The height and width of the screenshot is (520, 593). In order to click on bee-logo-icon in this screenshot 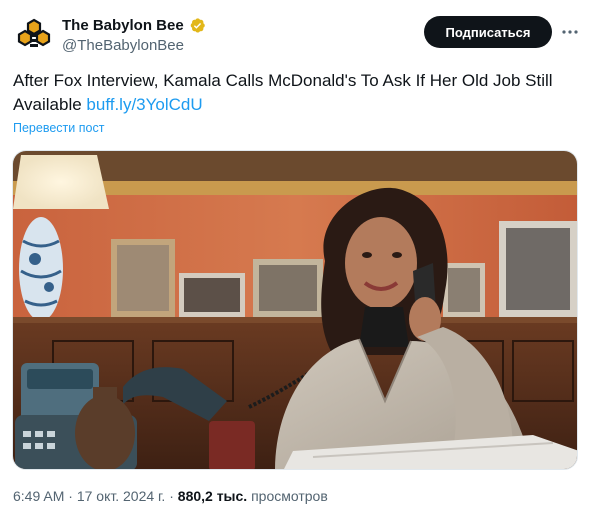, I will do `click(34, 32)`.